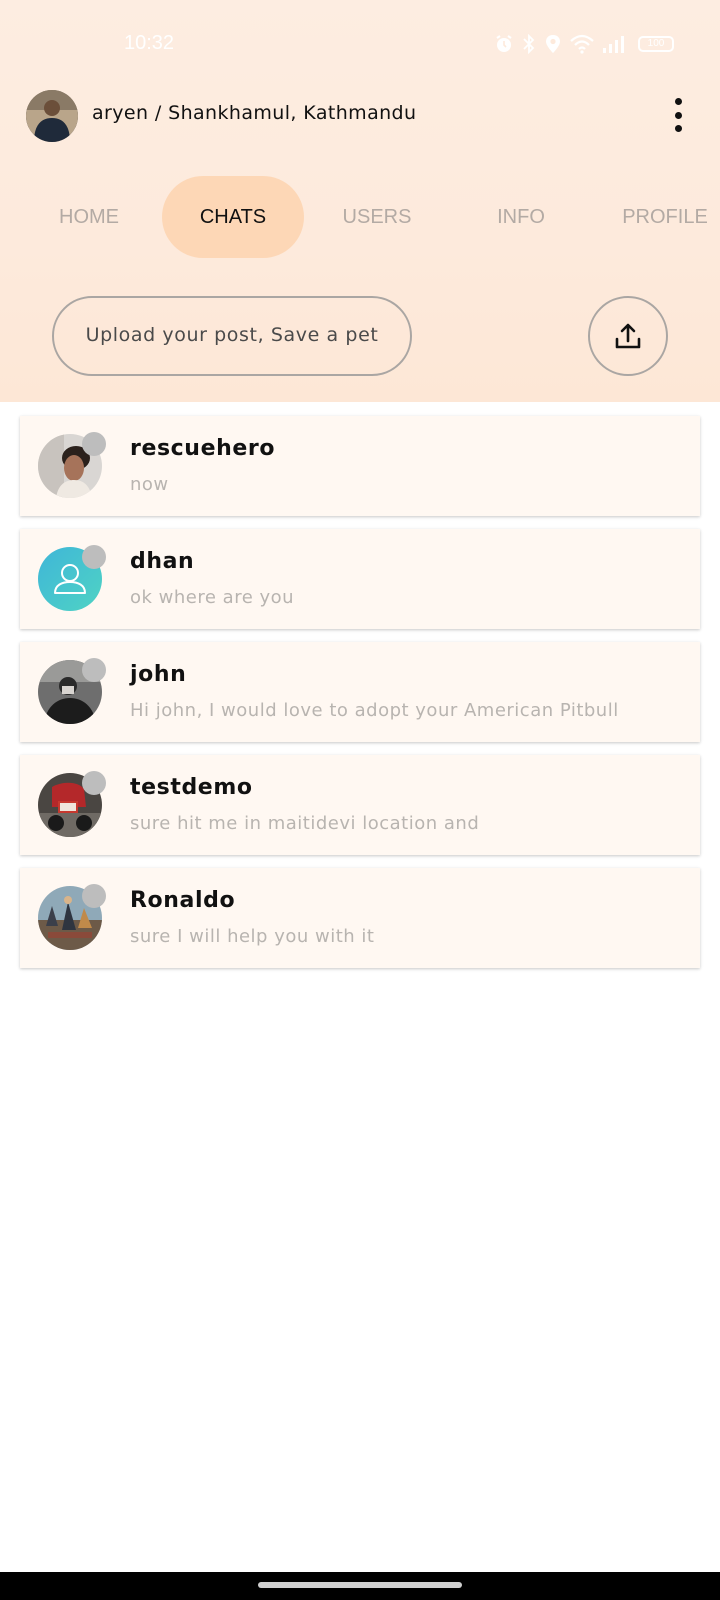 This screenshot has height=1600, width=720. Describe the element at coordinates (252, 936) in the screenshot. I see `chat-last-message: sure I will help you with it` at that location.